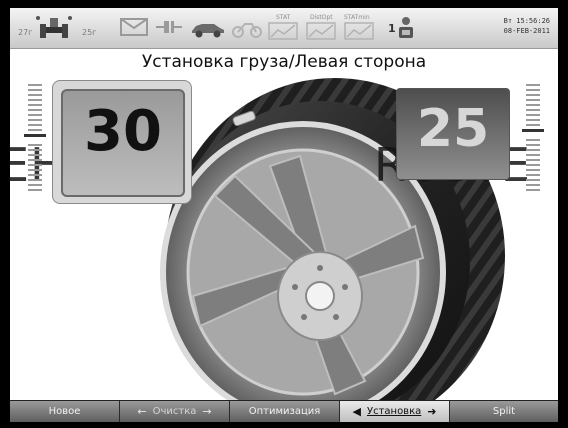  Describe the element at coordinates (284, 62) in the screenshot. I see `page-title: Установка груза/Левая сторона` at that location.